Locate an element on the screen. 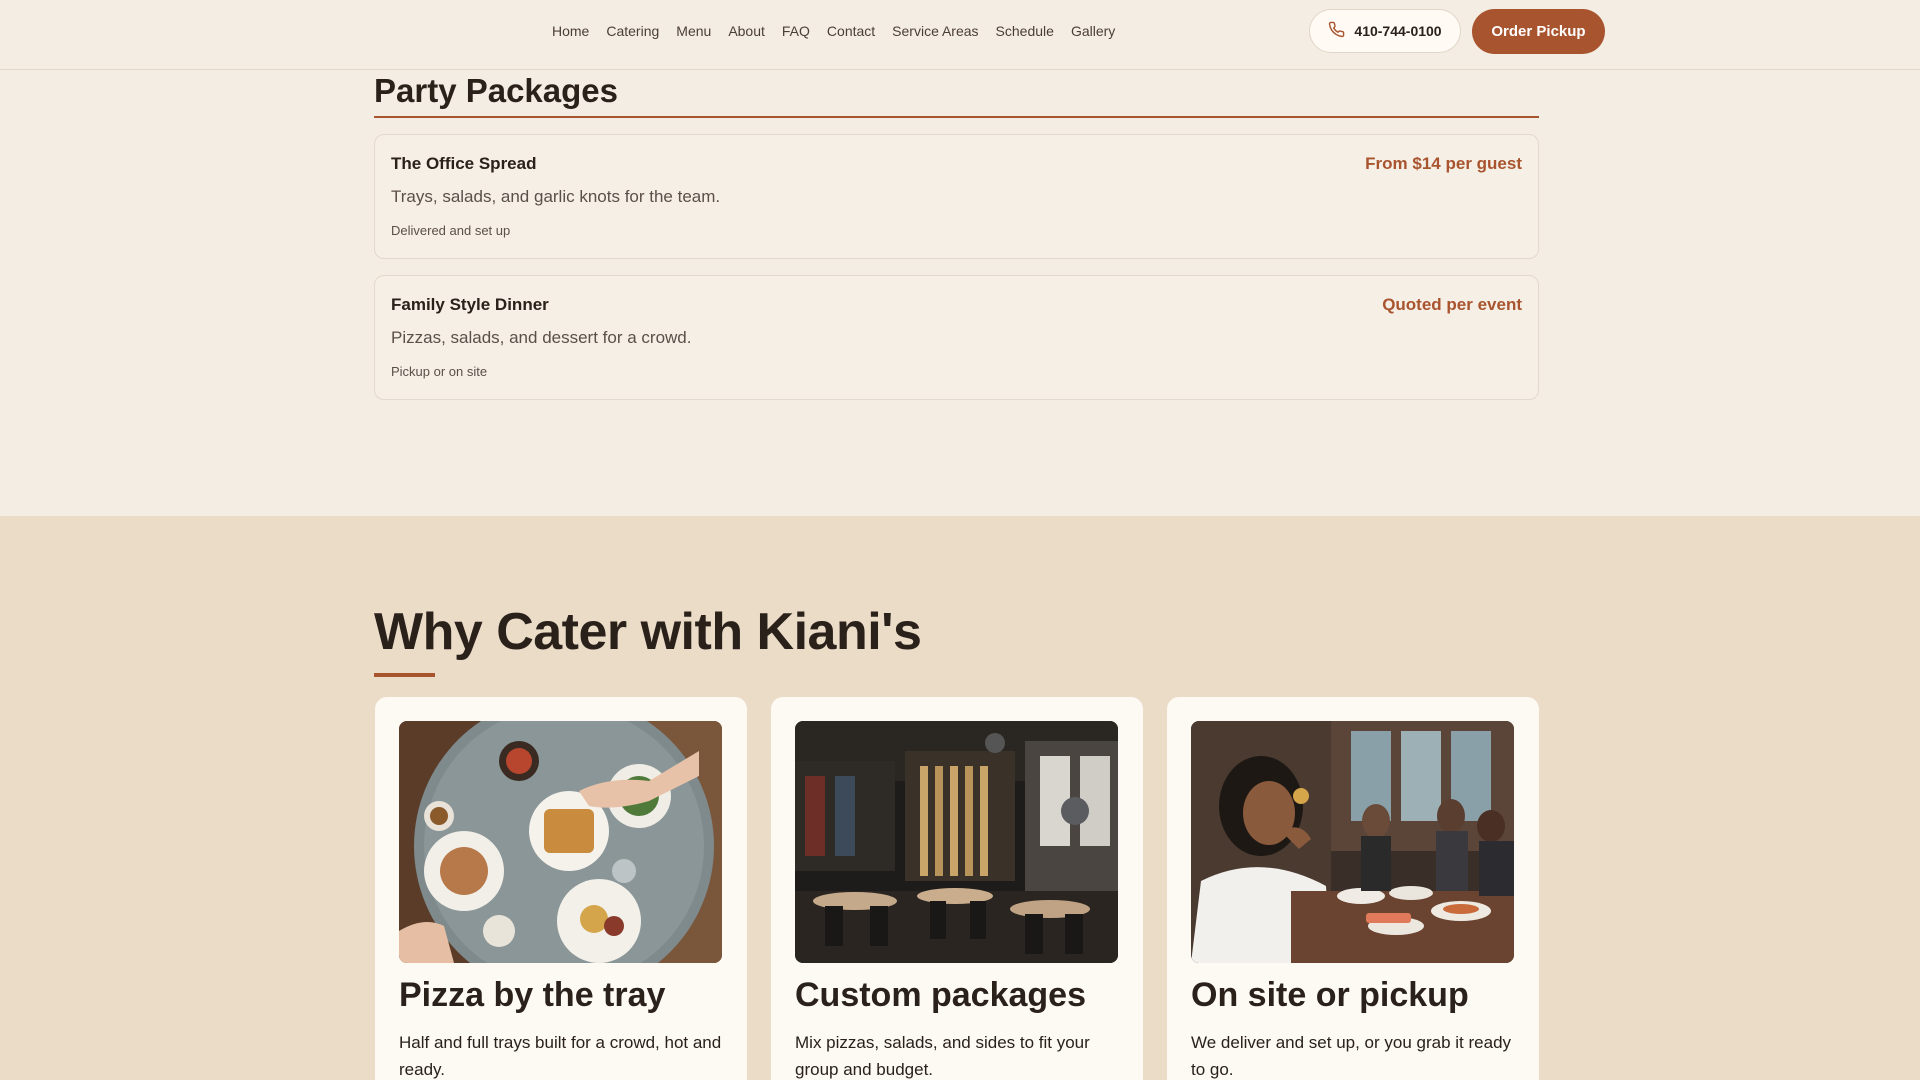 The image size is (1920, 1080). feature-title: Custom packages is located at coordinates (940, 995).